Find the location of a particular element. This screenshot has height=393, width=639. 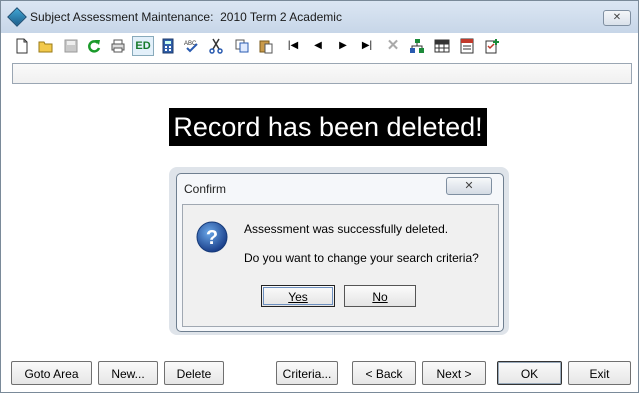

toolbar: ED ABC |◀ ◀ ▶ ▶| ✕ is located at coordinates (319, 46).